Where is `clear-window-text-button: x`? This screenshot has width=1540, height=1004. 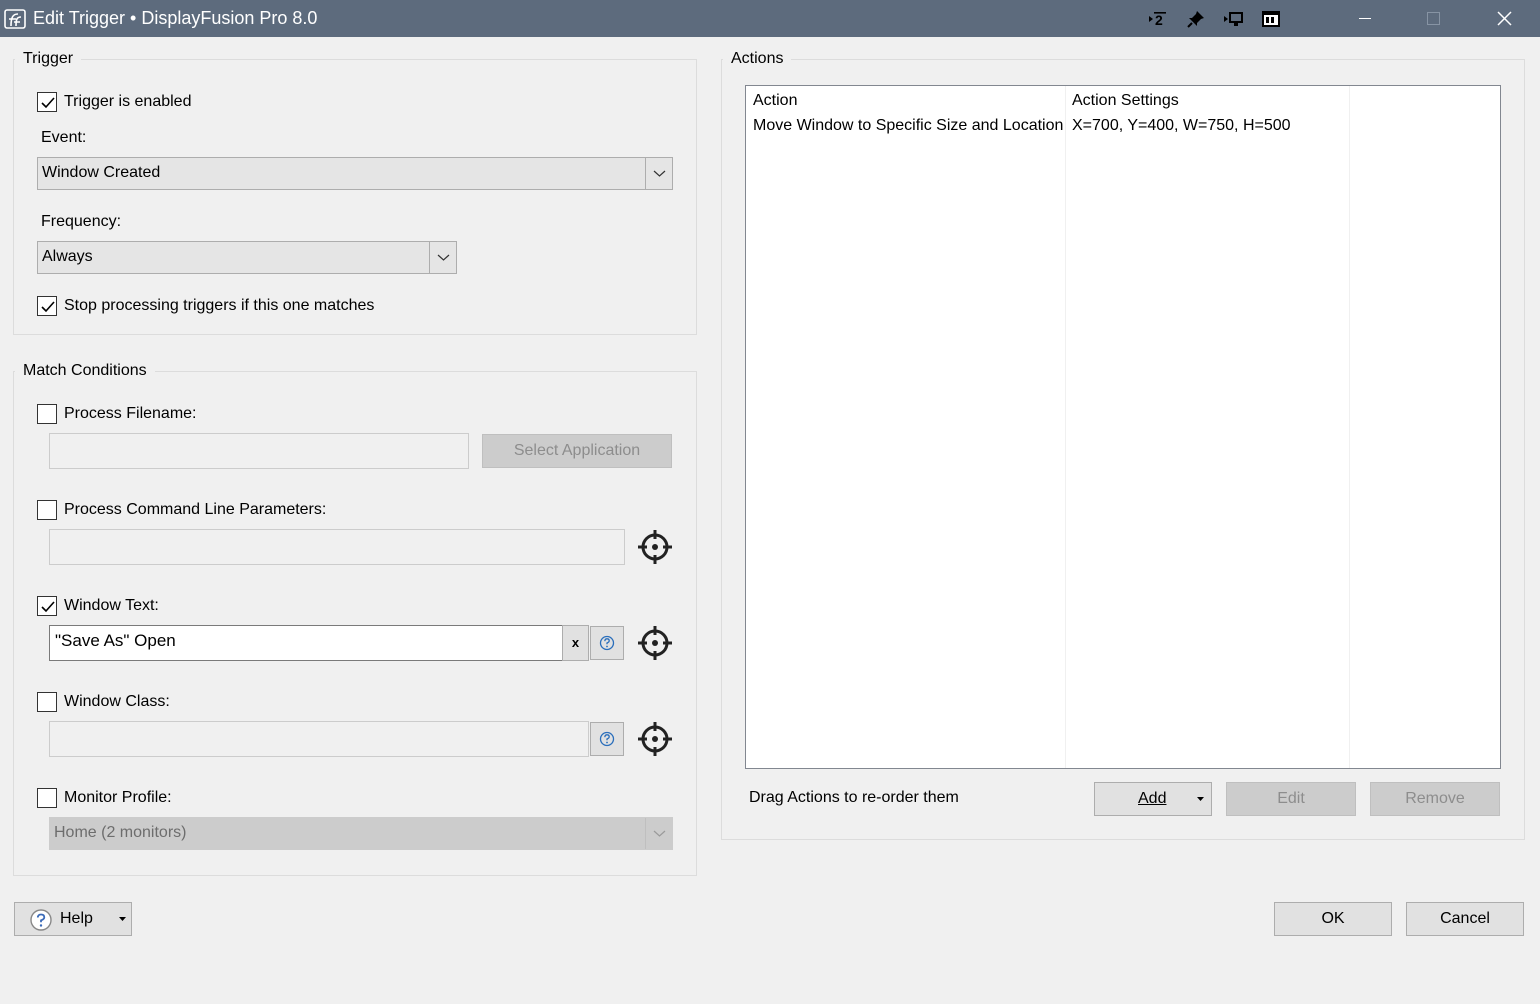 clear-window-text-button: x is located at coordinates (575, 643).